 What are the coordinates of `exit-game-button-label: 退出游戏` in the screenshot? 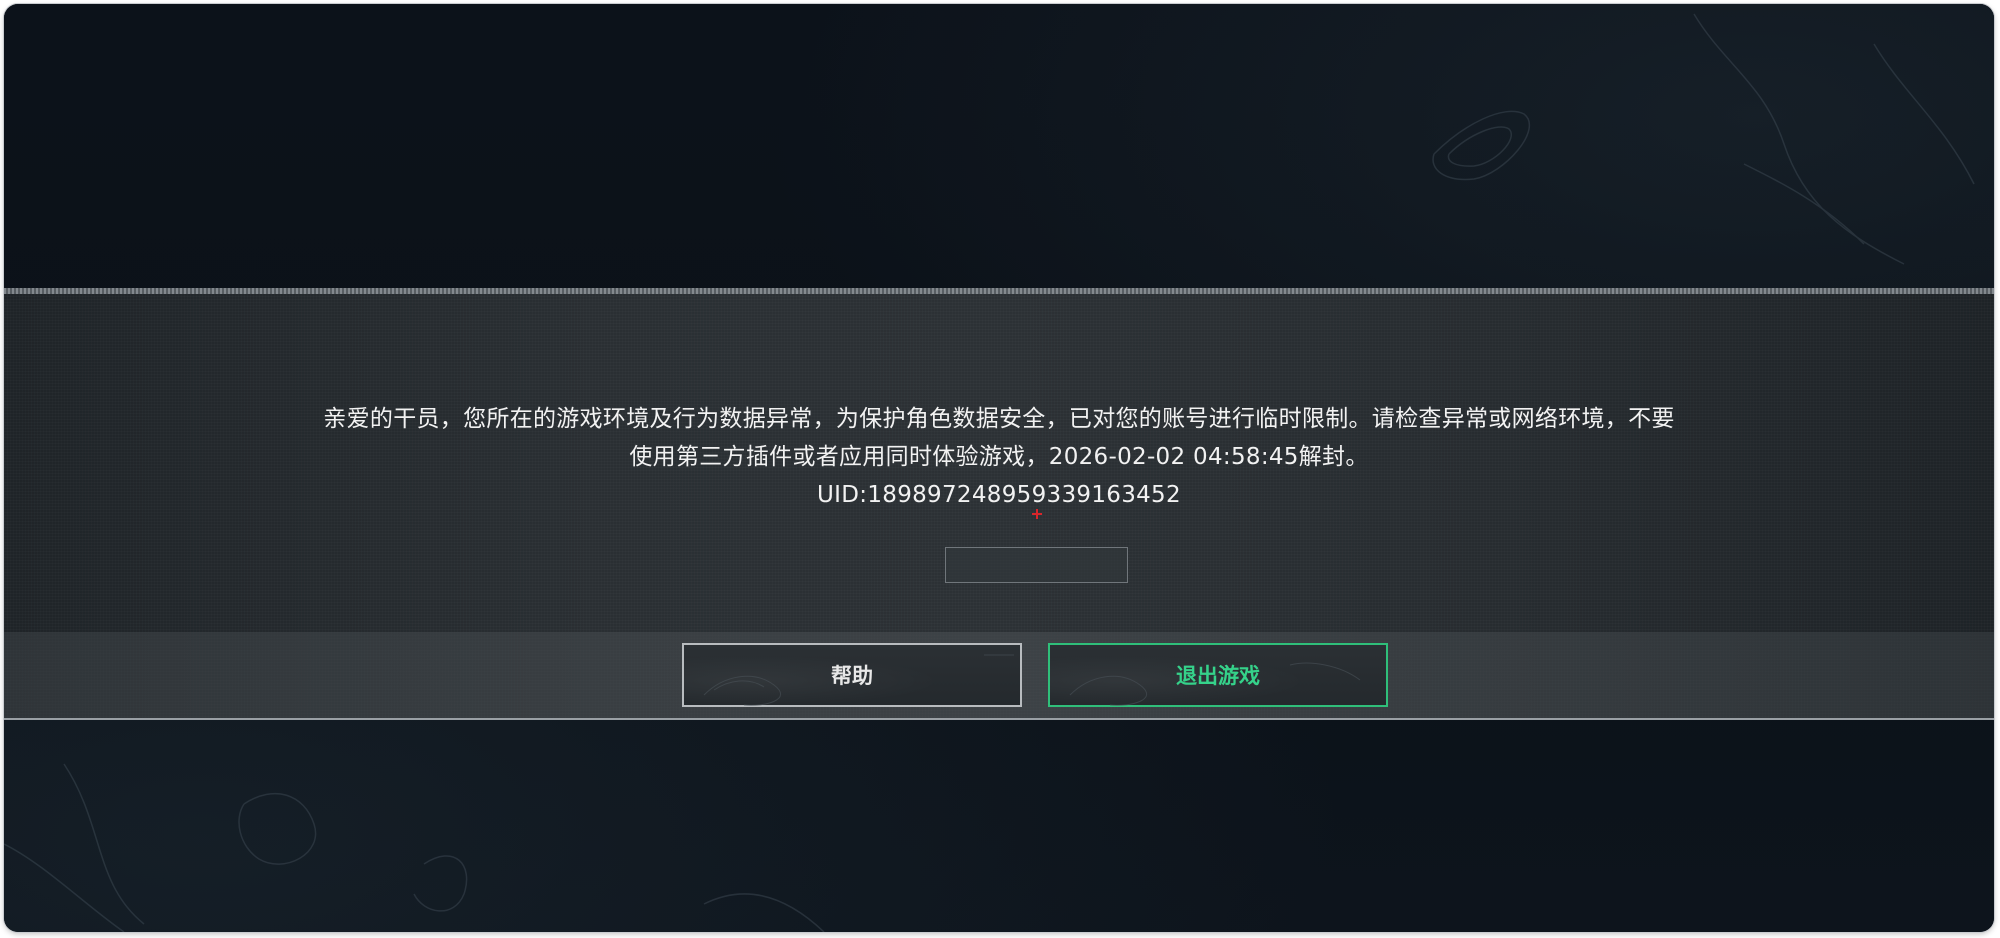 It's located at (1218, 676).